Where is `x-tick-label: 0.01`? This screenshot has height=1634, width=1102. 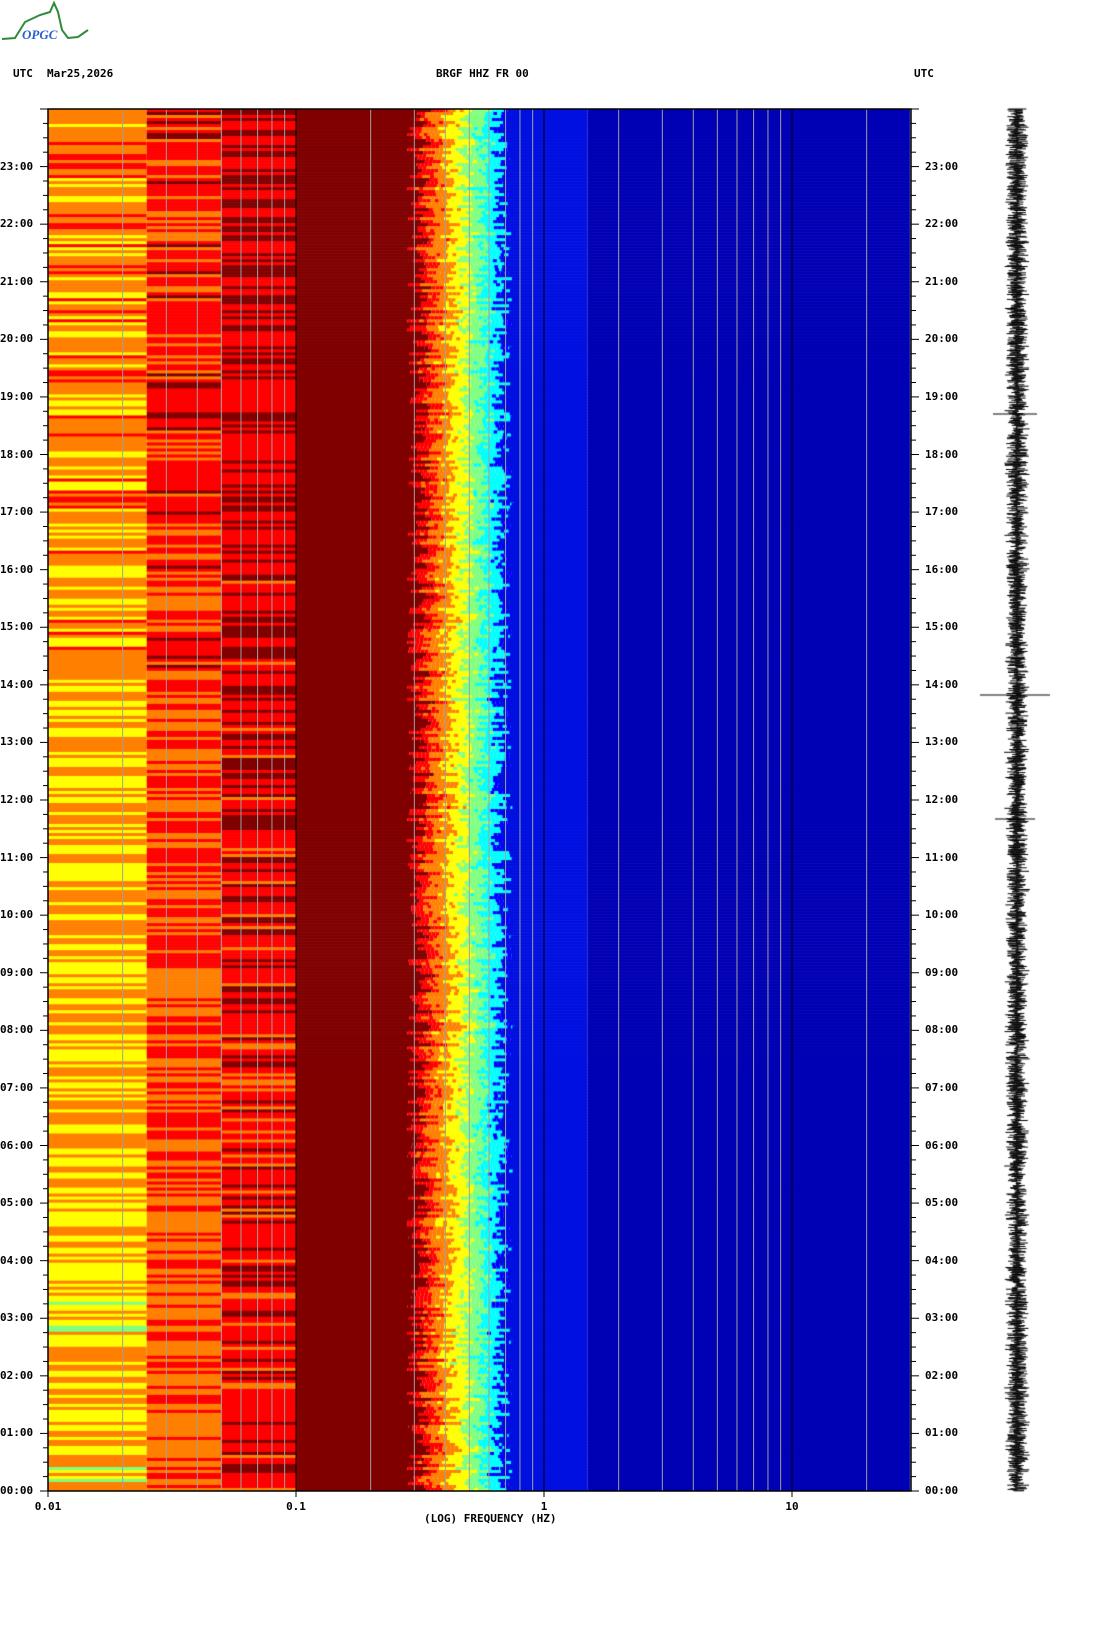 x-tick-label: 0.01 is located at coordinates (48, 1506).